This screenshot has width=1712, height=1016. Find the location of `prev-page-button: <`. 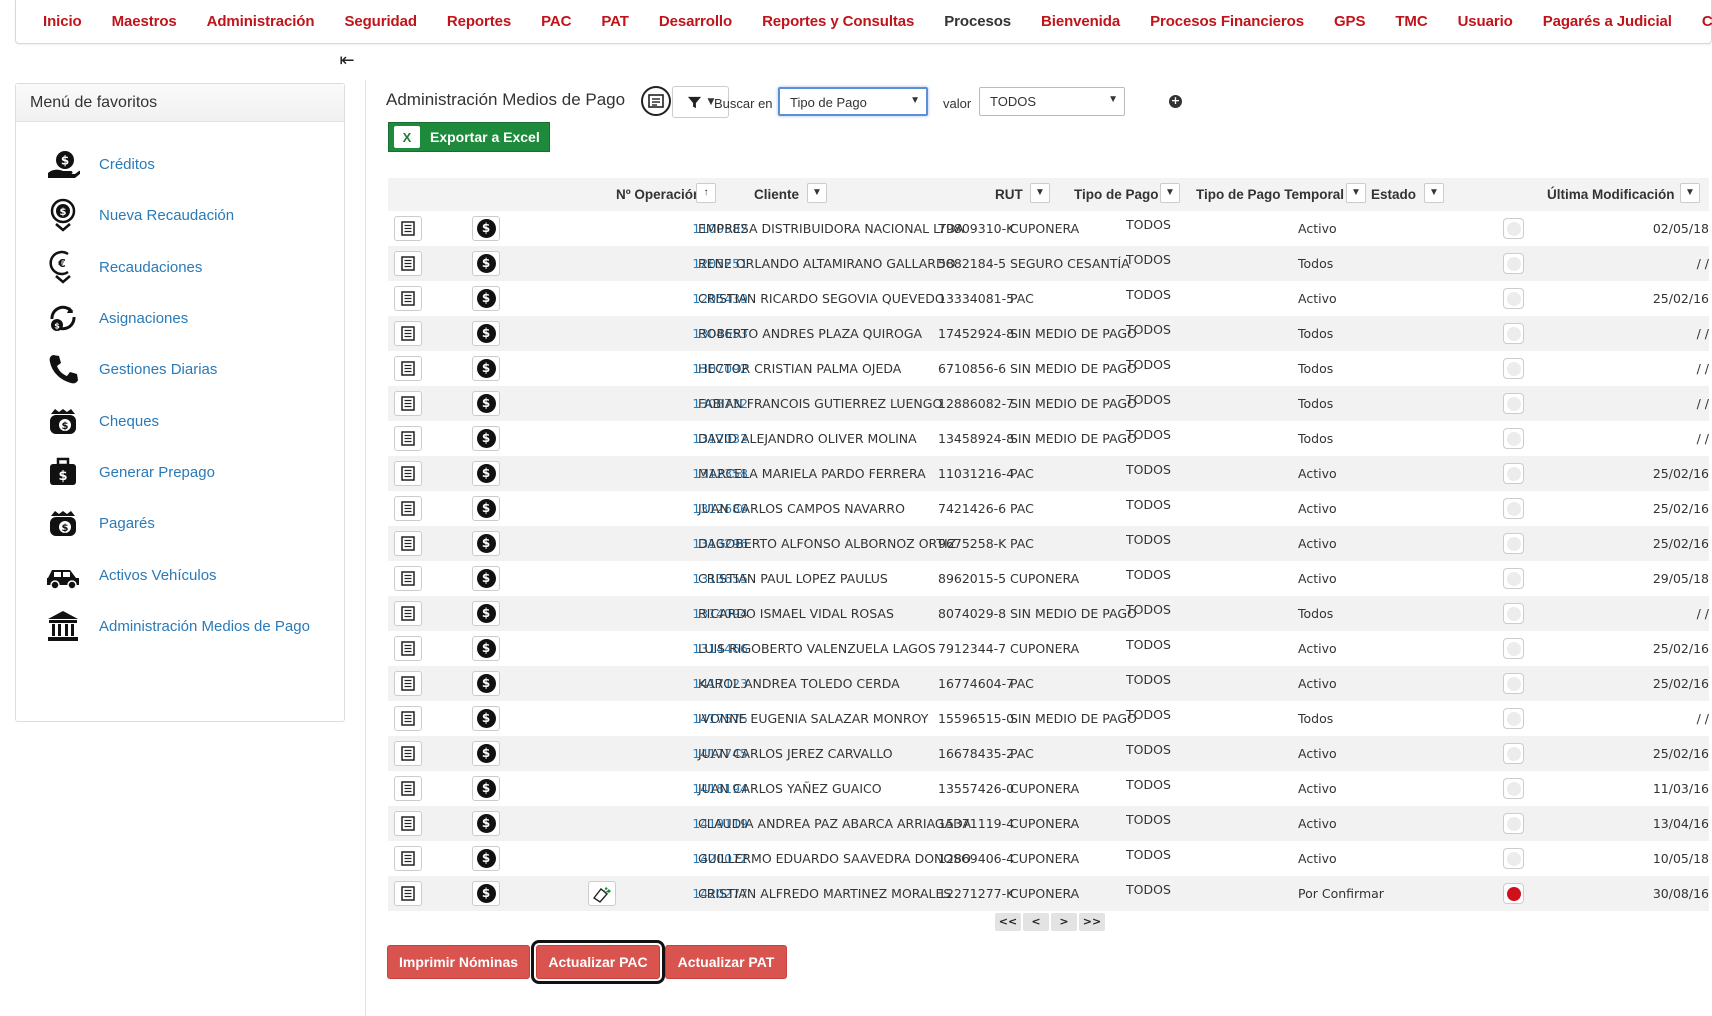

prev-page-button: < is located at coordinates (1036, 922).